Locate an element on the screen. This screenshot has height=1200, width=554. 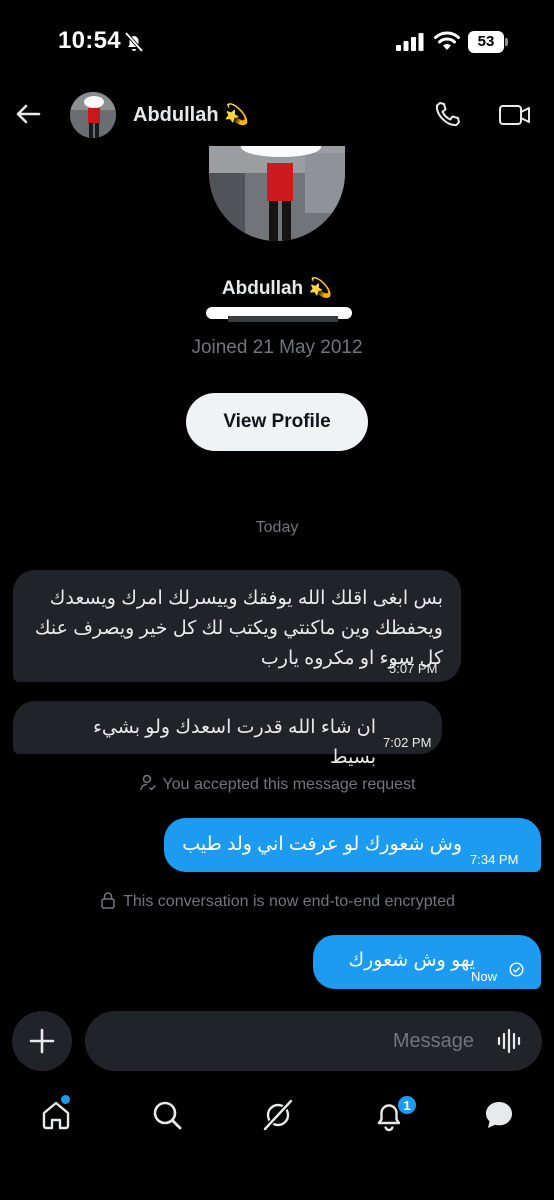
message-time: 7:02 PM is located at coordinates (407, 742).